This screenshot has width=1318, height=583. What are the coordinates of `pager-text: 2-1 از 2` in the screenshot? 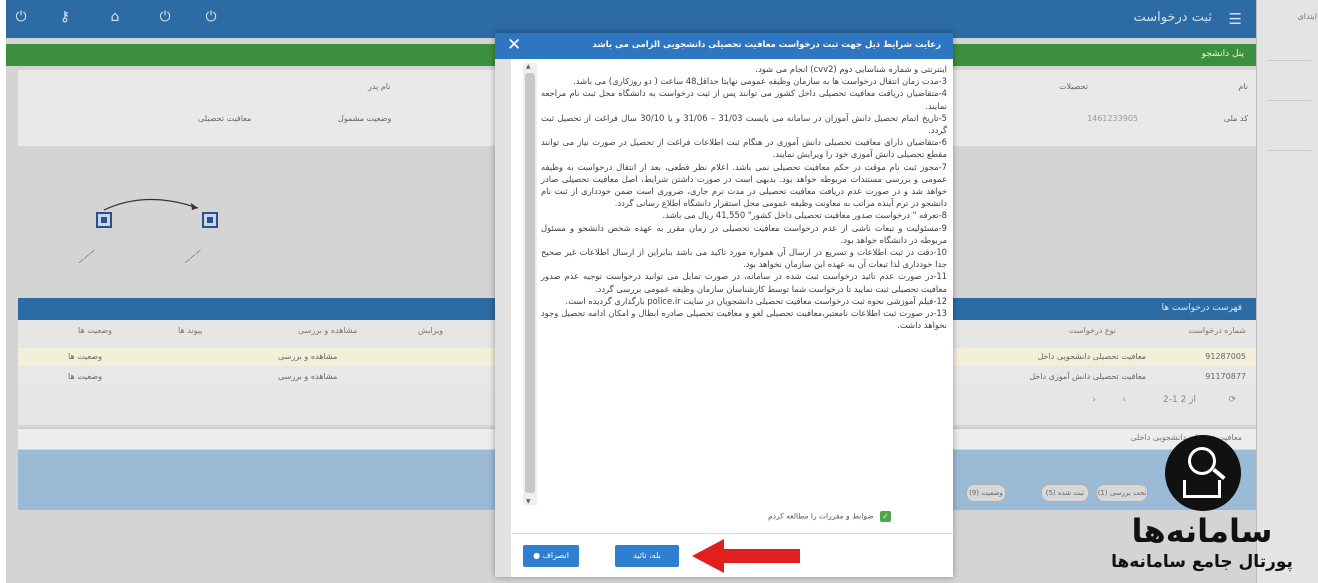 It's located at (1179, 400).